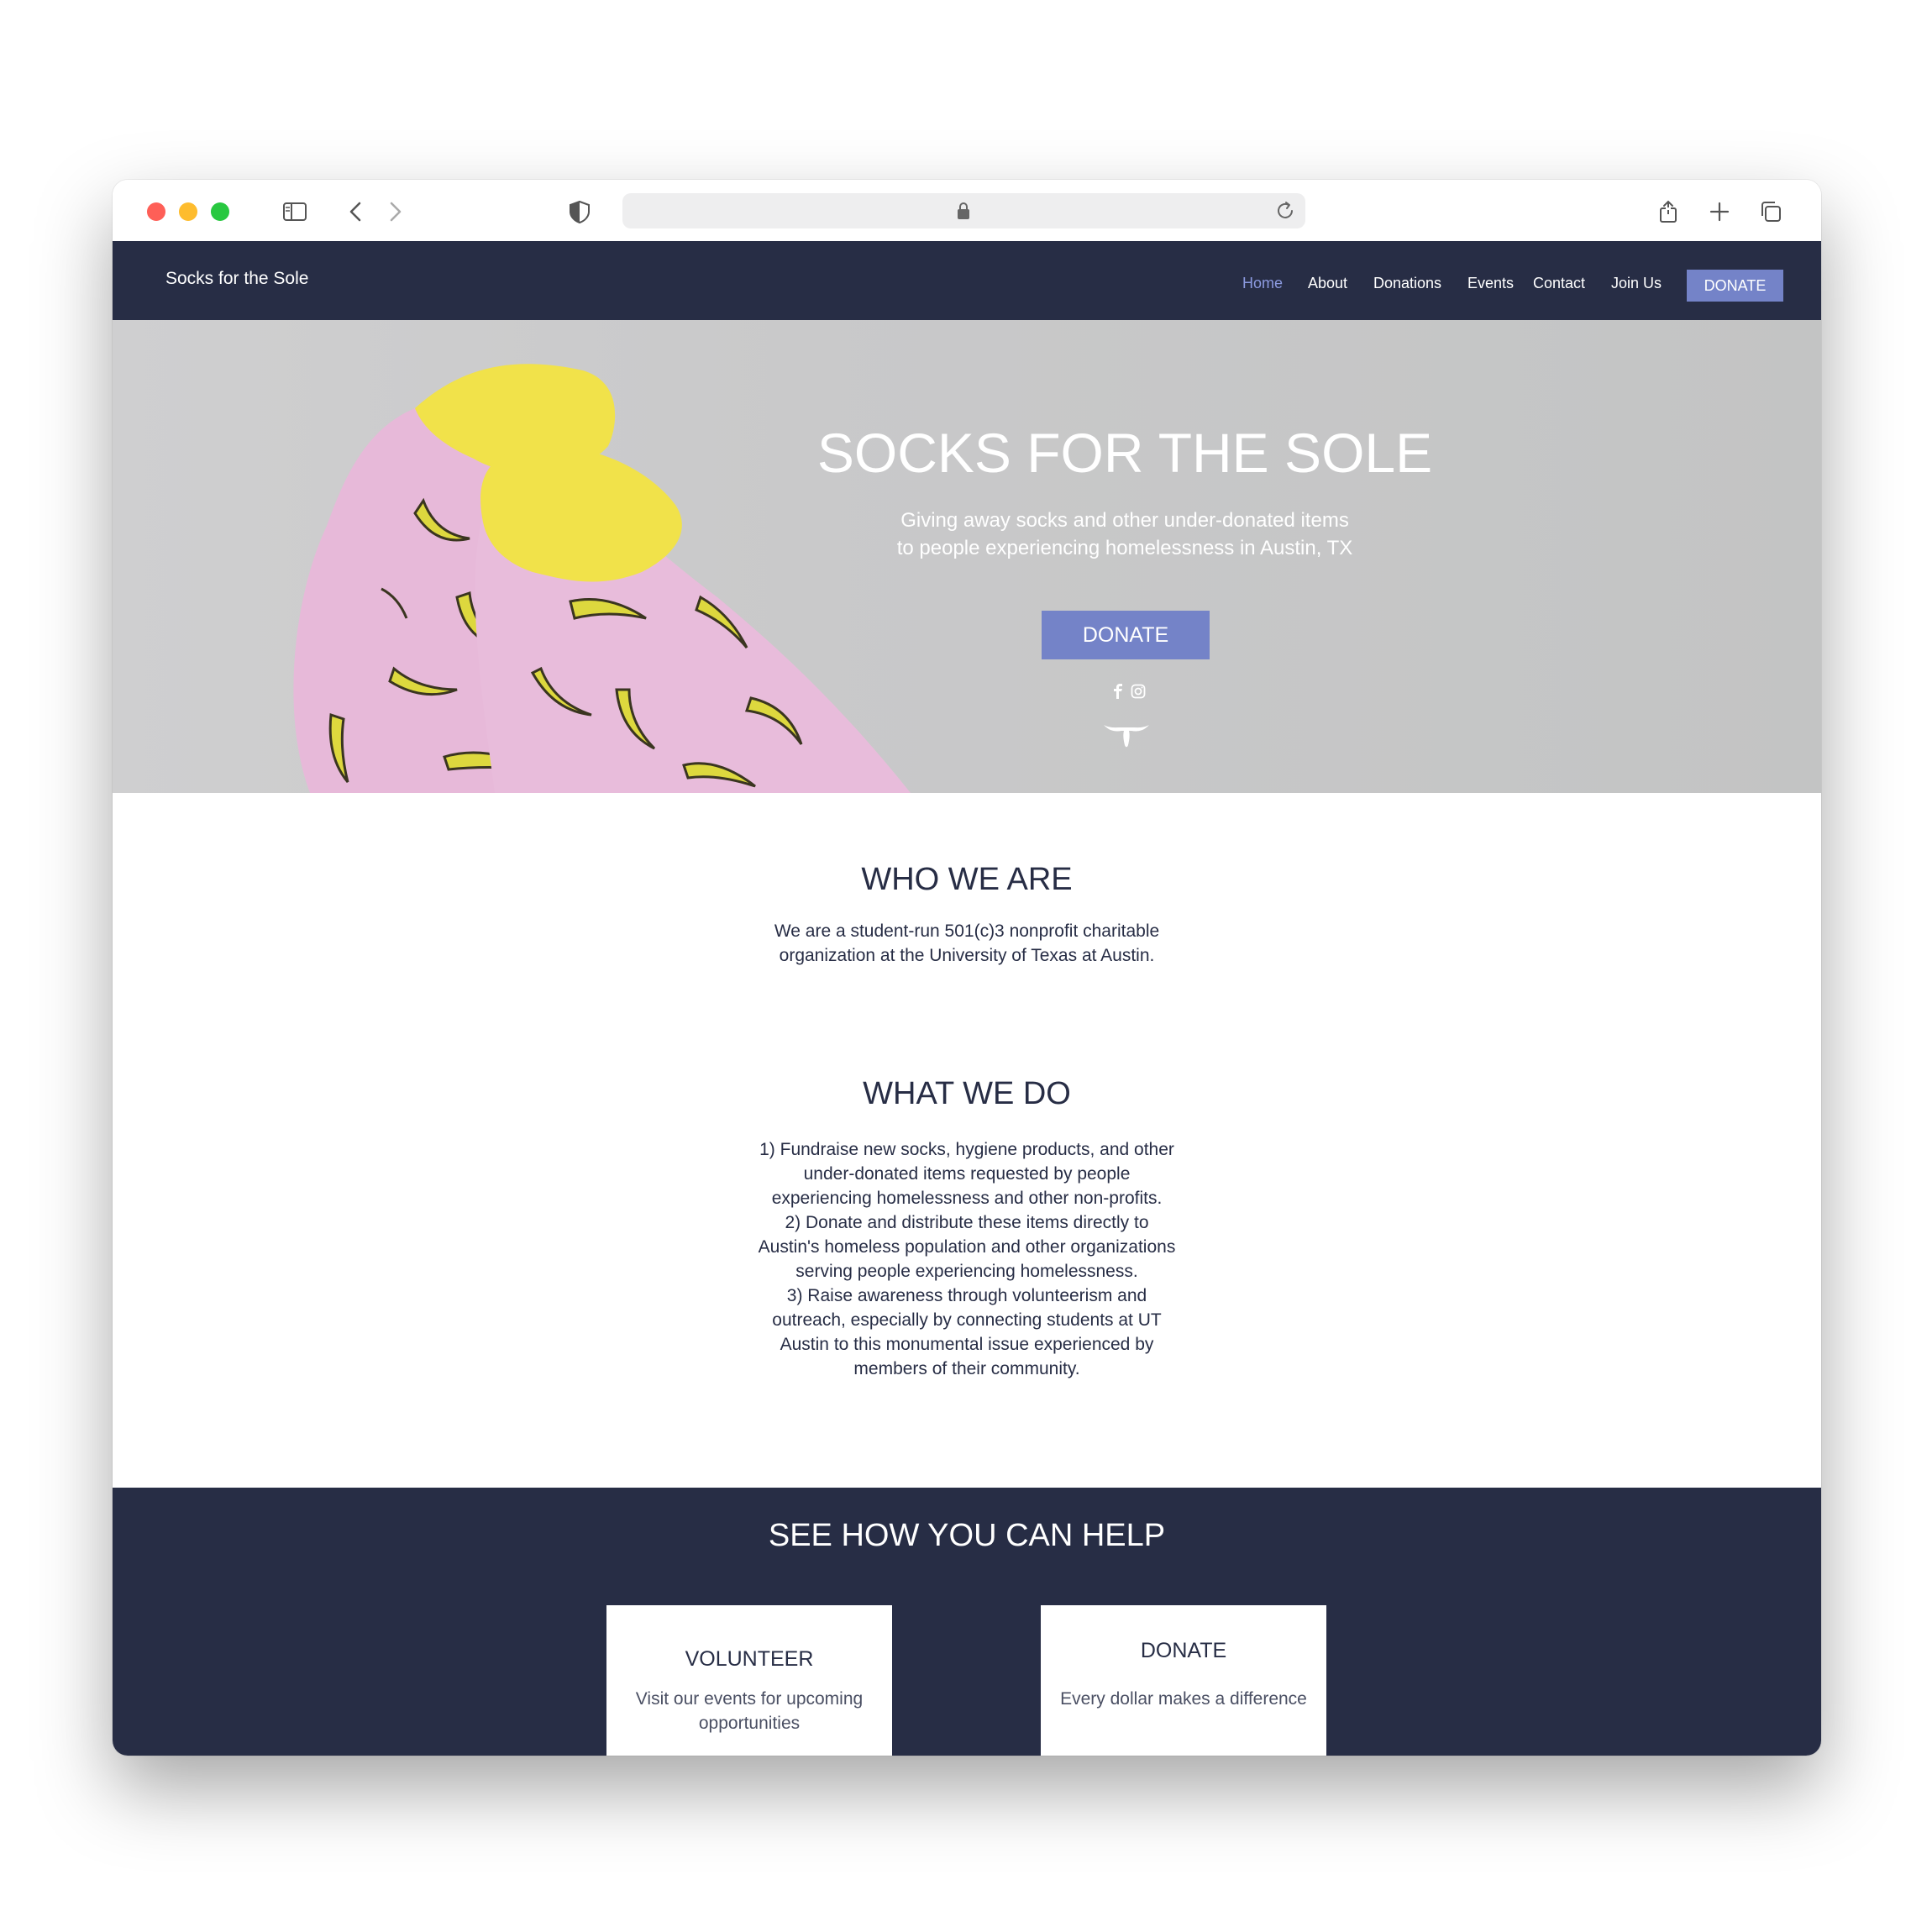 The height and width of the screenshot is (1932, 1932). I want to click on card-title: VOLUNTEER, so click(749, 1659).